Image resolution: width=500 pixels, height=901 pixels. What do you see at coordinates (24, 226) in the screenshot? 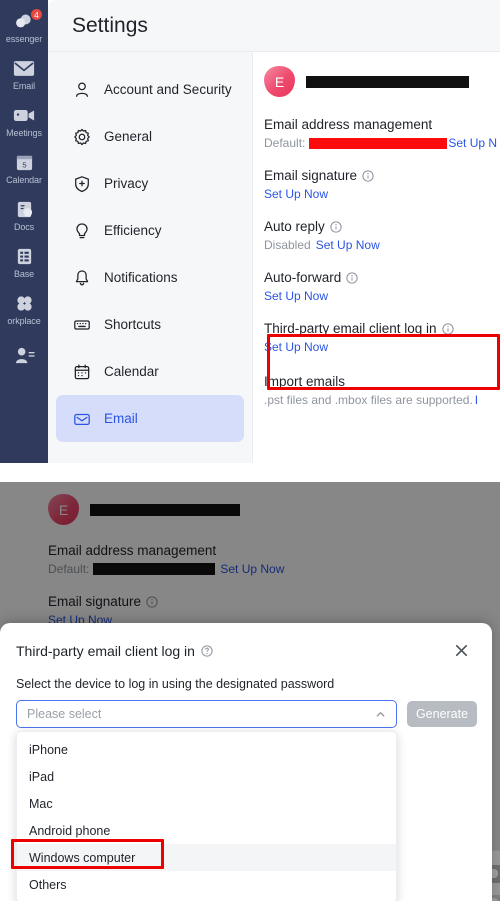
I see `rail-label-docs: Docs` at bounding box center [24, 226].